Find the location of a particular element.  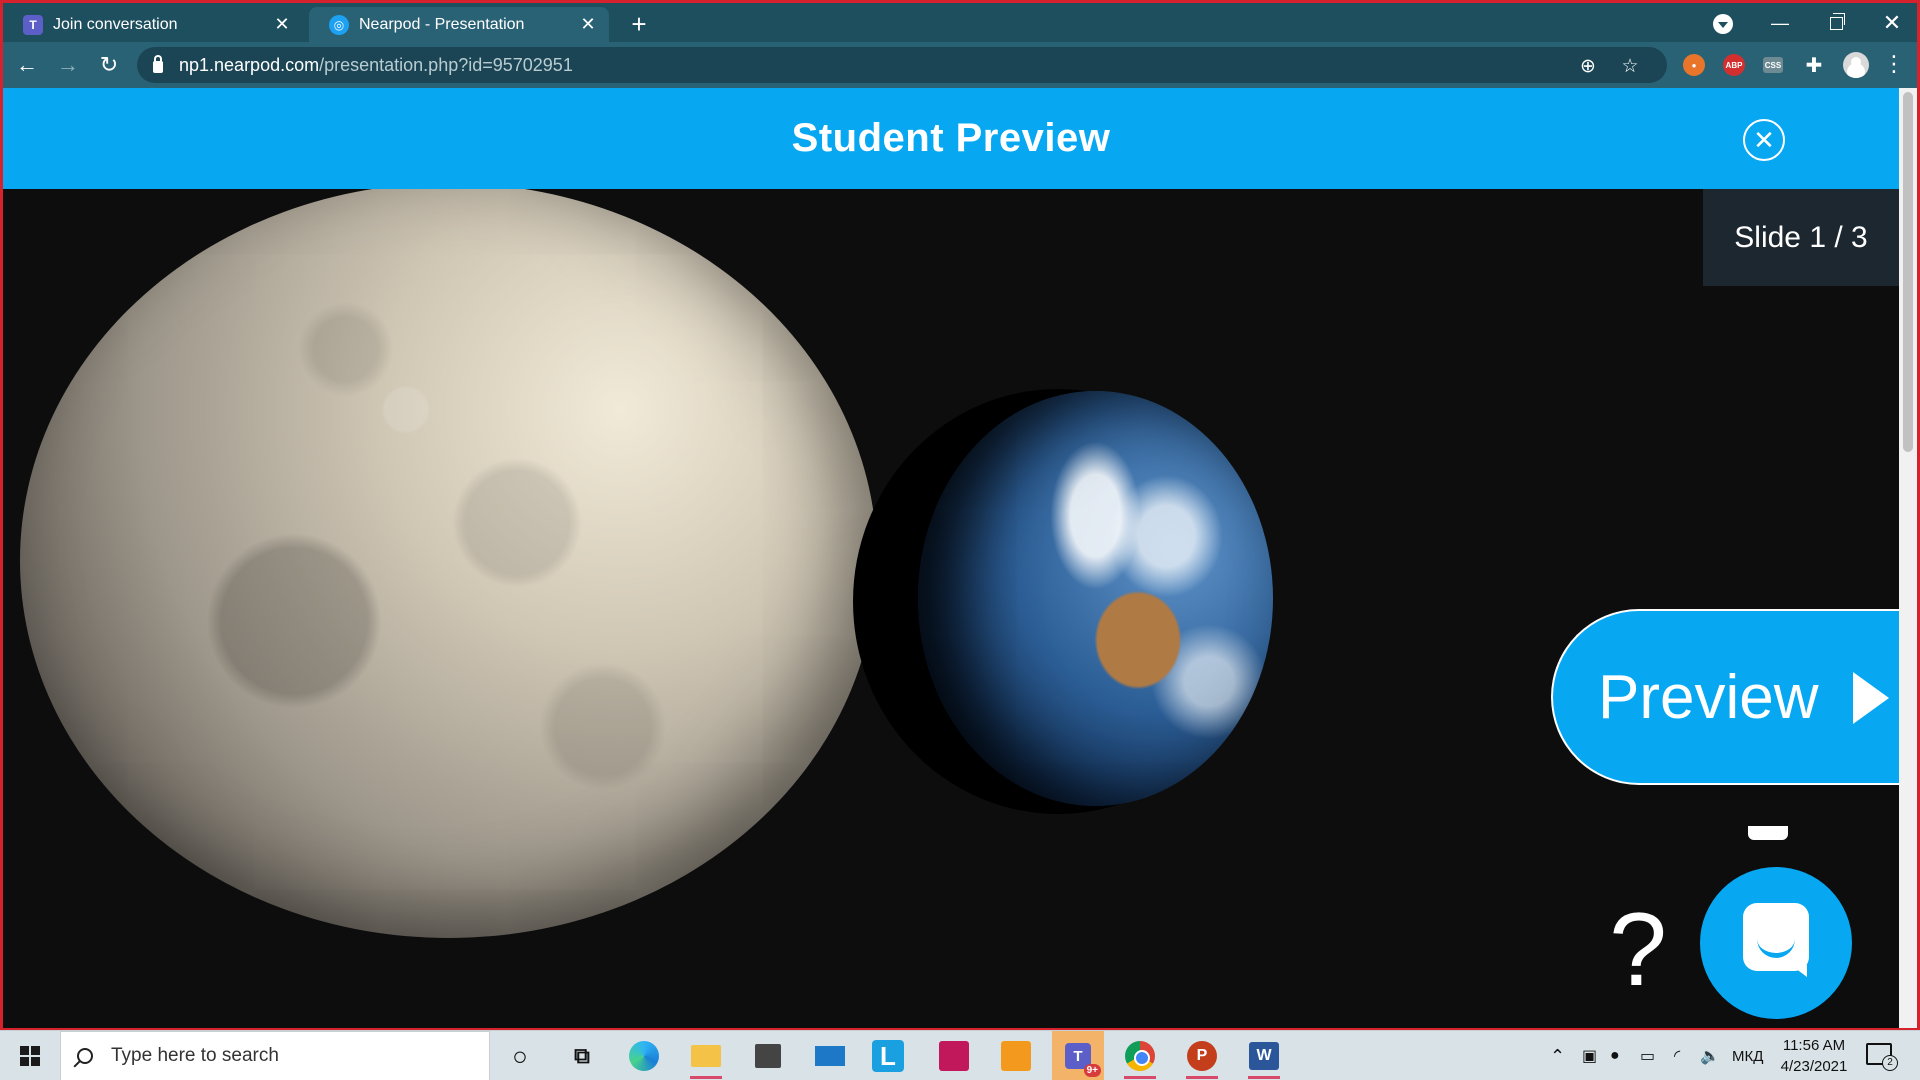

preview-button: Preview is located at coordinates (1725, 697).